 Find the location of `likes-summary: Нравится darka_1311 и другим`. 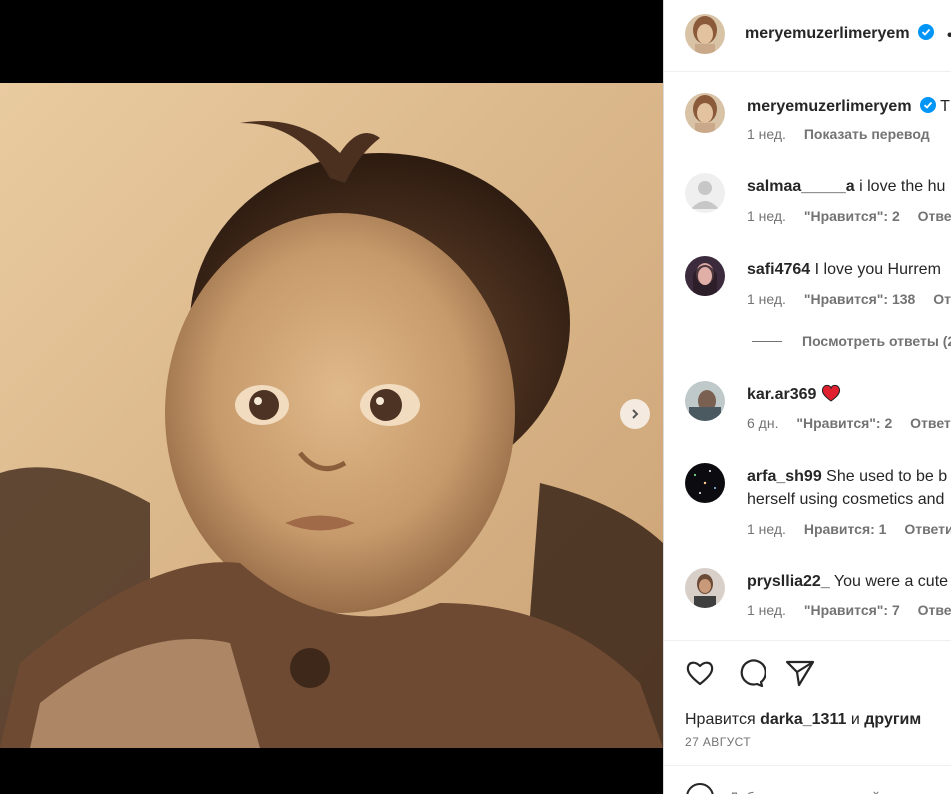

likes-summary: Нравится darka_1311 и другим is located at coordinates (803, 720).